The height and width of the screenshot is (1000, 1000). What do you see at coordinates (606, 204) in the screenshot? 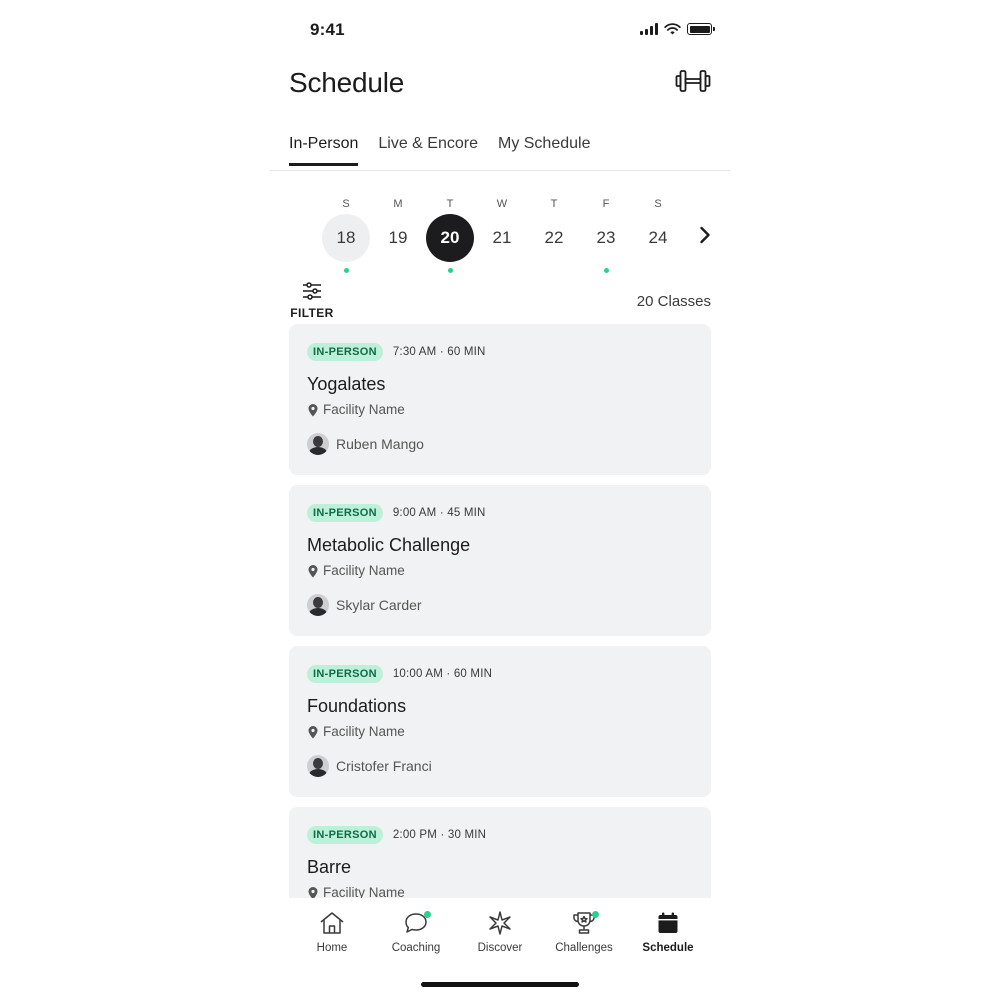
I see `day-letter: F` at bounding box center [606, 204].